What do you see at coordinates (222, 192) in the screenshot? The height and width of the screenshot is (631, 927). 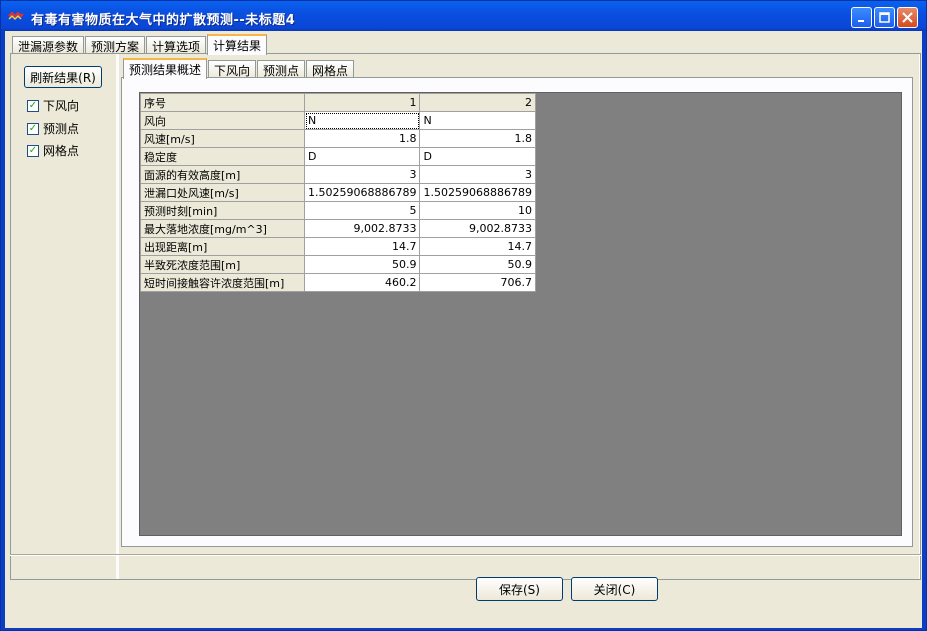 I see `row-label: 泄漏口处风速[m/s]` at bounding box center [222, 192].